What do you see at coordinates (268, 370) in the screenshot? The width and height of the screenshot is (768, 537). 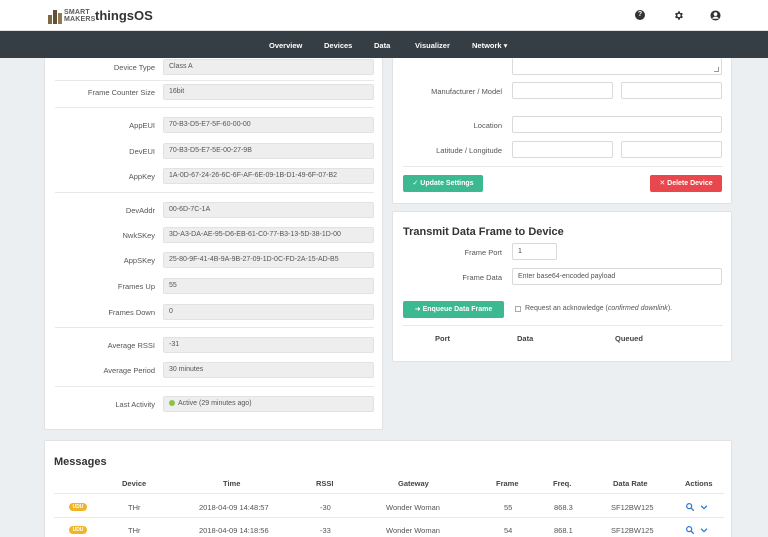 I see `field-value: 30 minutes` at bounding box center [268, 370].